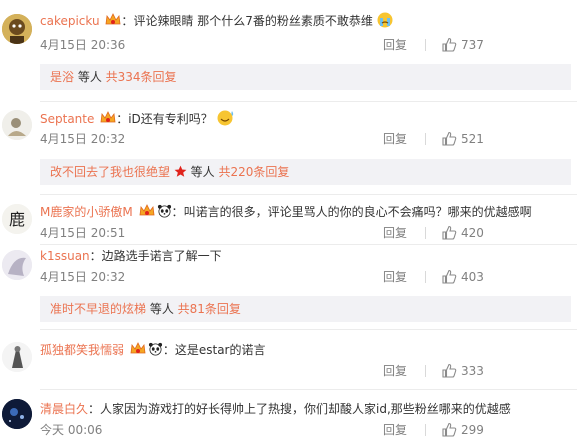  I want to click on reply-thread-summary: 改不回去了我也很绝望 等人 共220条回复, so click(305, 172).